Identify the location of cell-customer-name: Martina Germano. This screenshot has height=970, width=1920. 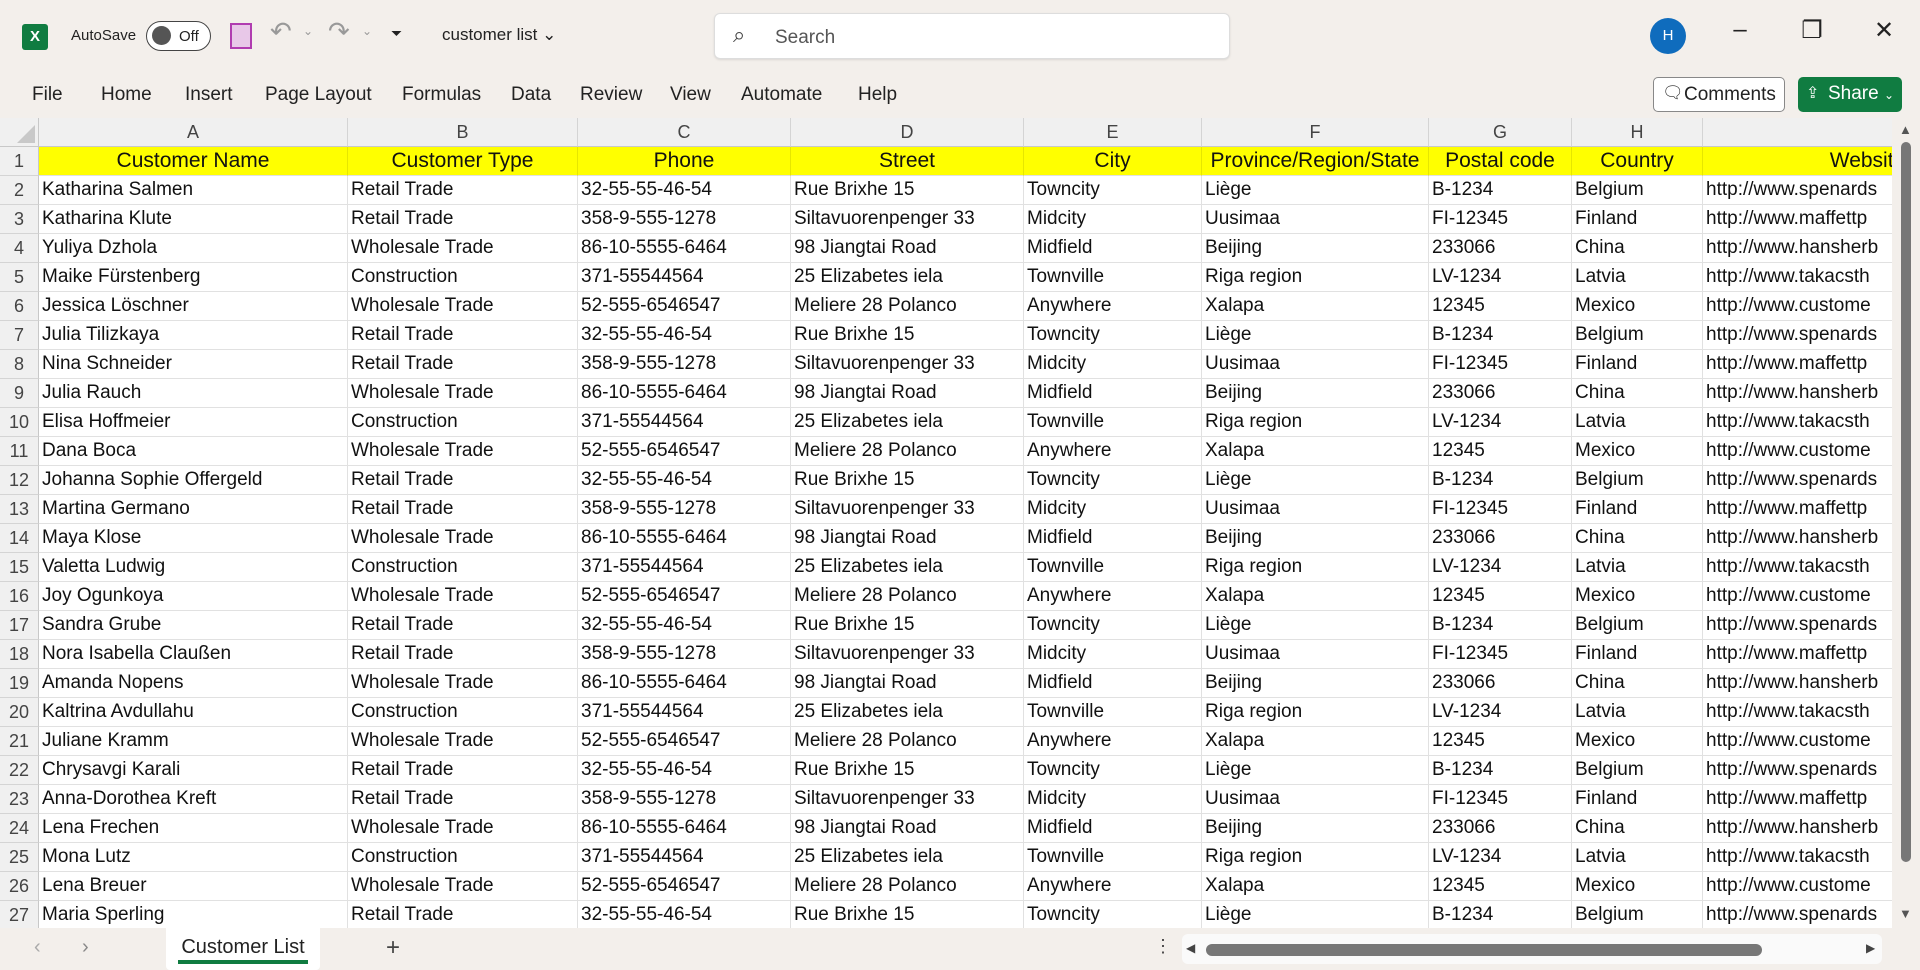
(193, 509).